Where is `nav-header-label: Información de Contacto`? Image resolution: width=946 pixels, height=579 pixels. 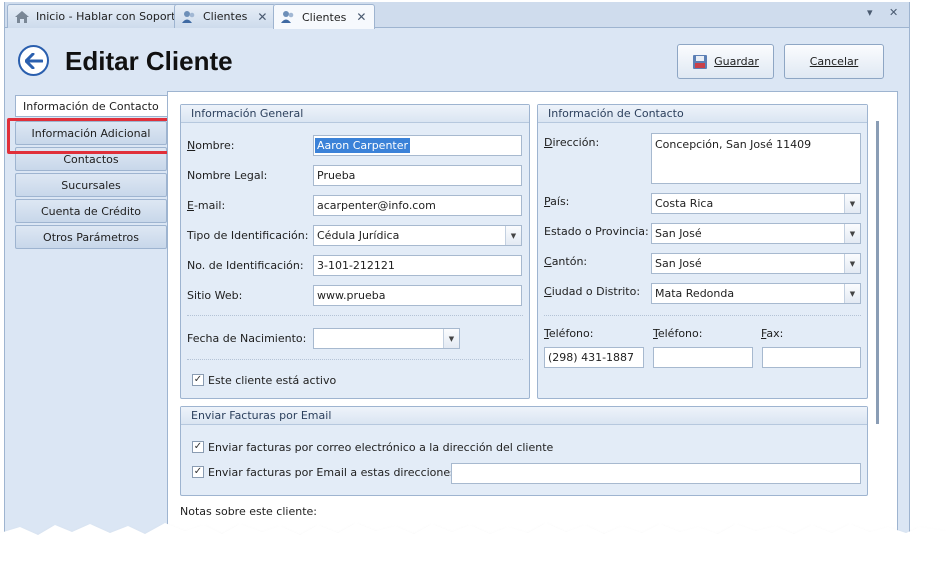 nav-header-label: Información de Contacto is located at coordinates (91, 106).